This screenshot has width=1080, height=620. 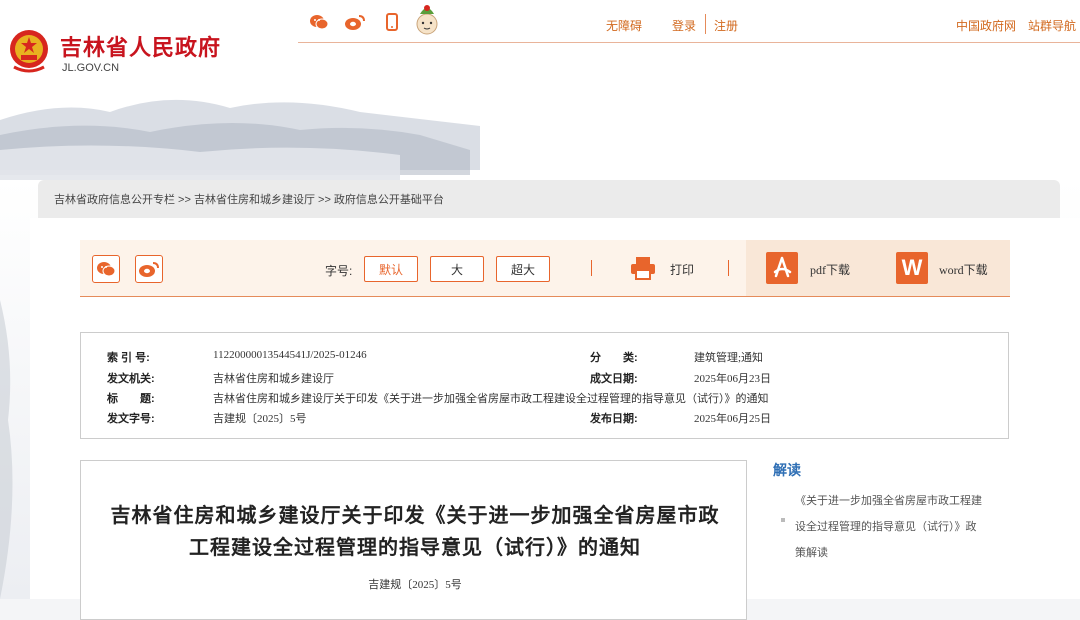 I want to click on wechat-icon, so click(x=319, y=22).